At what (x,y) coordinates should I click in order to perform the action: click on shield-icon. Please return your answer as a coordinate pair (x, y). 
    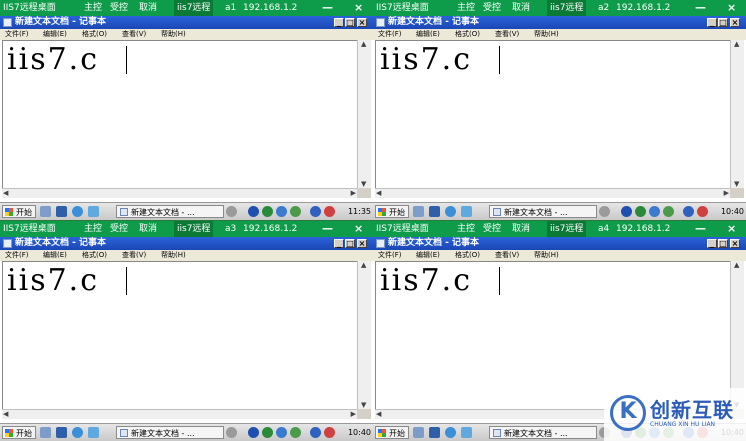
    Looking at the image, I should click on (267, 211).